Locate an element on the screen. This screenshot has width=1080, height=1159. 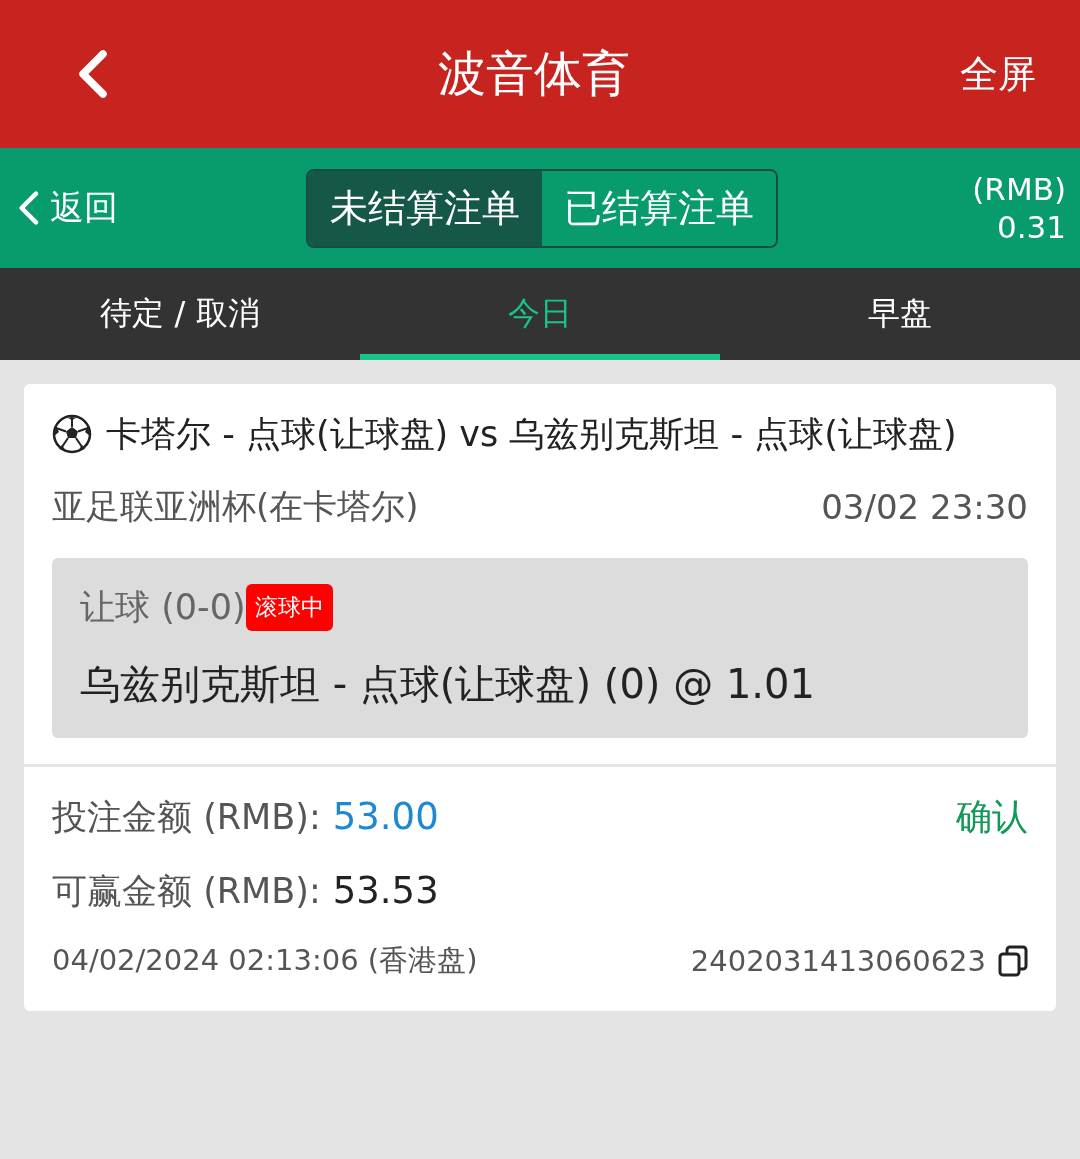
bet-status: 确认 is located at coordinates (992, 817).